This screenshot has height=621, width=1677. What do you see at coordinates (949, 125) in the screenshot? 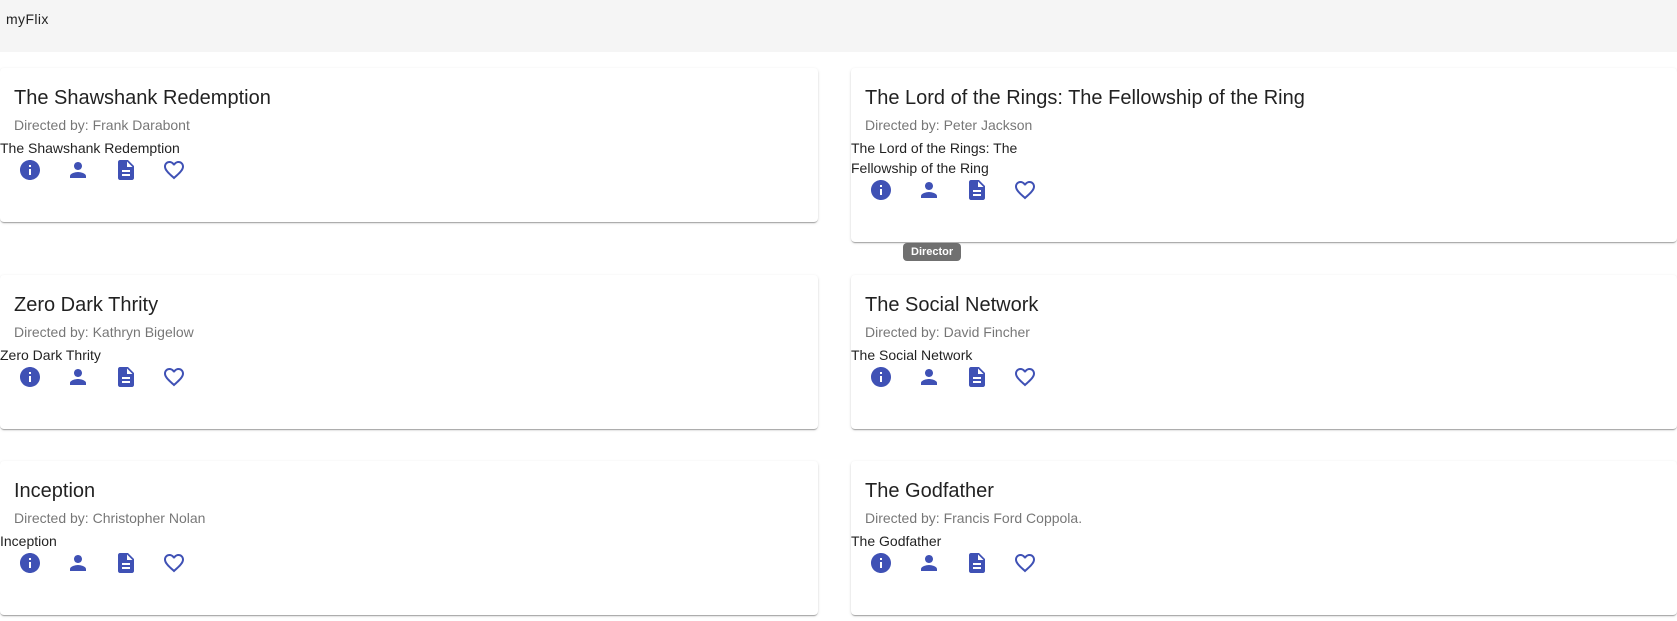
I see `movie-director: Directed by: Peter Jackson` at bounding box center [949, 125].